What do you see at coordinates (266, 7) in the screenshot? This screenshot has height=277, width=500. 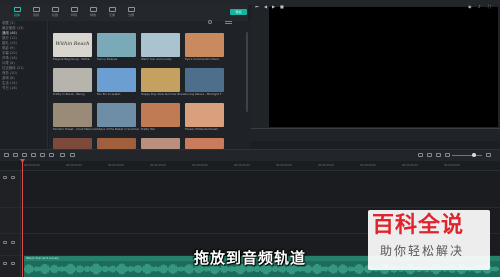 I see `step-back-icon: ◀` at bounding box center [266, 7].